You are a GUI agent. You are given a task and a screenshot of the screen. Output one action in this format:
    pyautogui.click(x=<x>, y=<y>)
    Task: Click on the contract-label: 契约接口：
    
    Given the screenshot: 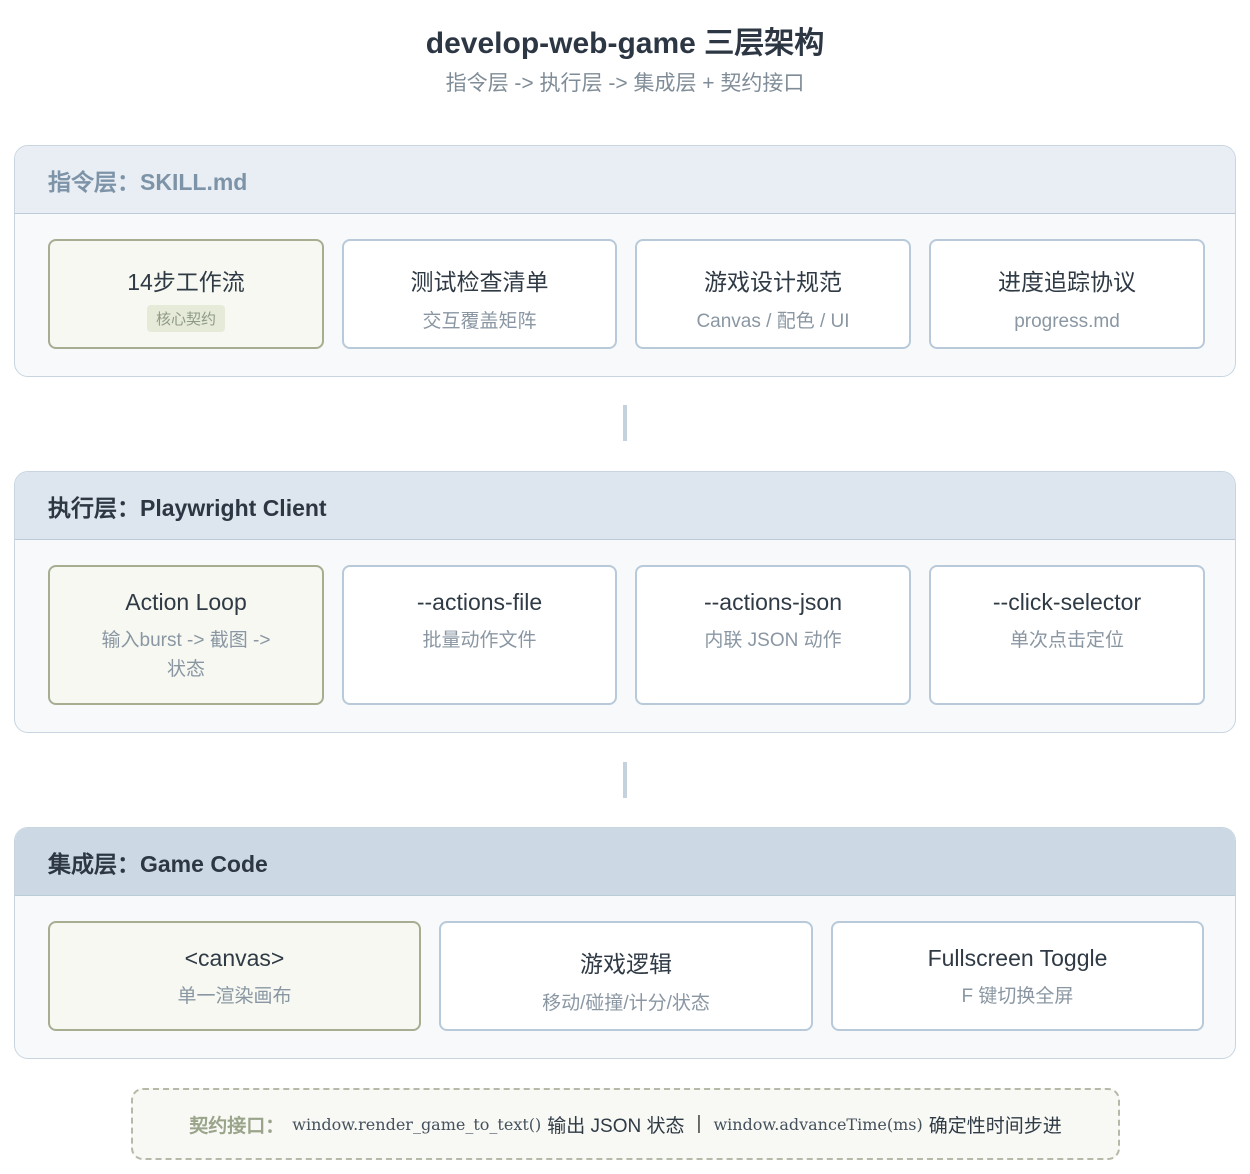 What is the action you would take?
    pyautogui.click(x=237, y=1126)
    